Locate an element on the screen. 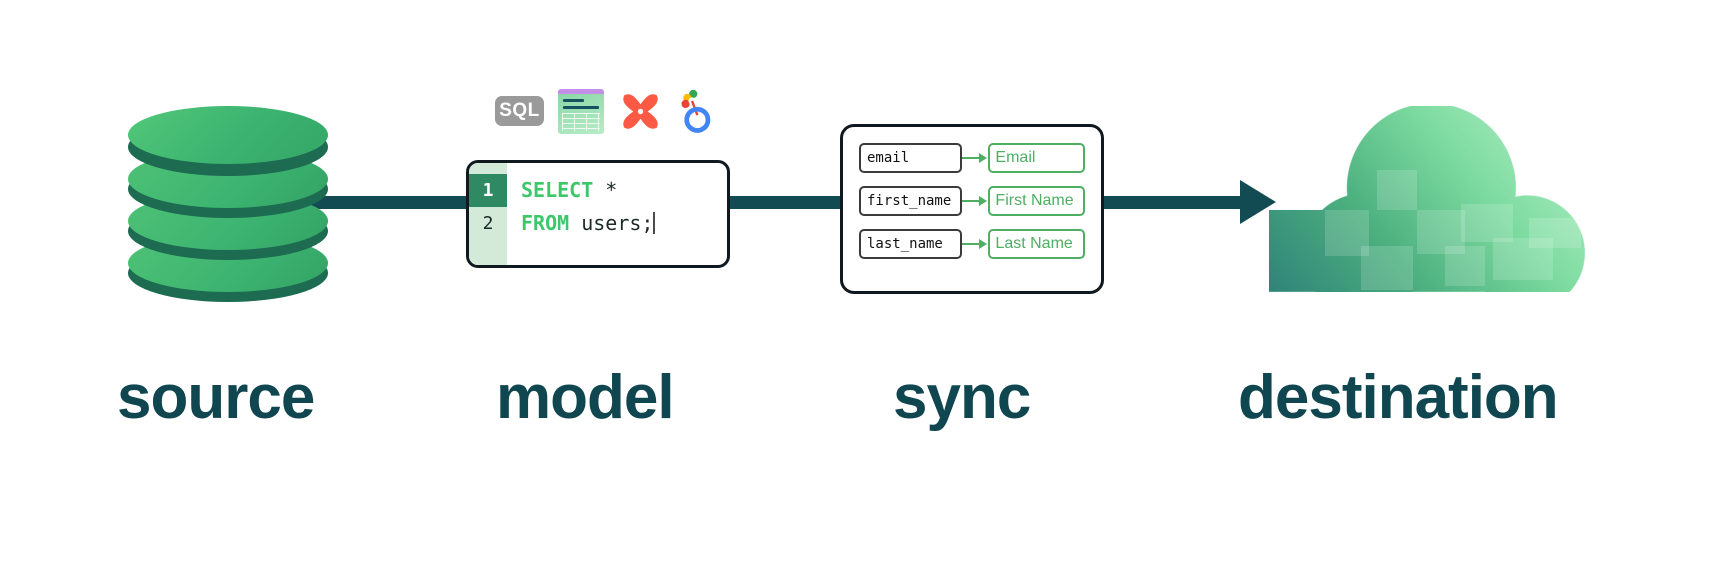 The width and height of the screenshot is (1726, 579). code-line-2: FROM users; is located at coordinates (624, 223).